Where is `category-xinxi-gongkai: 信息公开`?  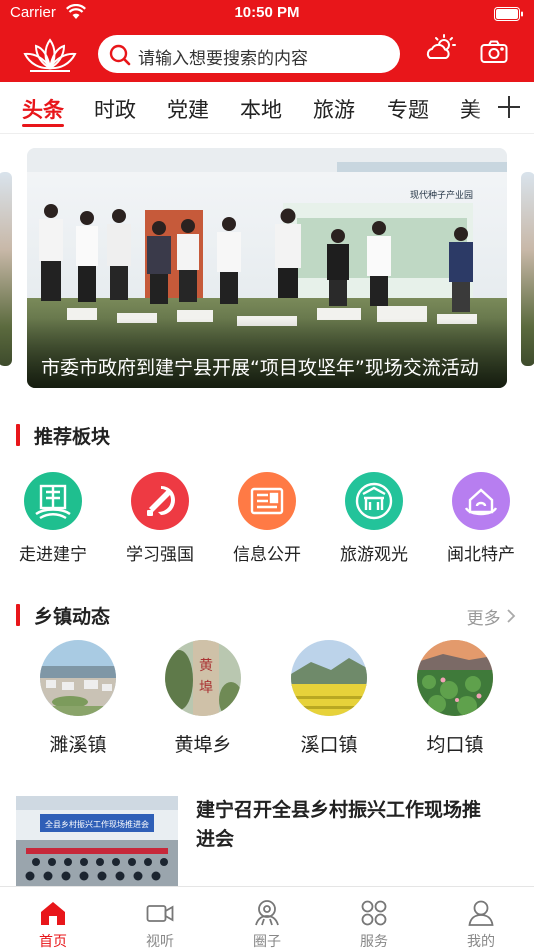 category-xinxi-gongkai: 信息公开 is located at coordinates (267, 520).